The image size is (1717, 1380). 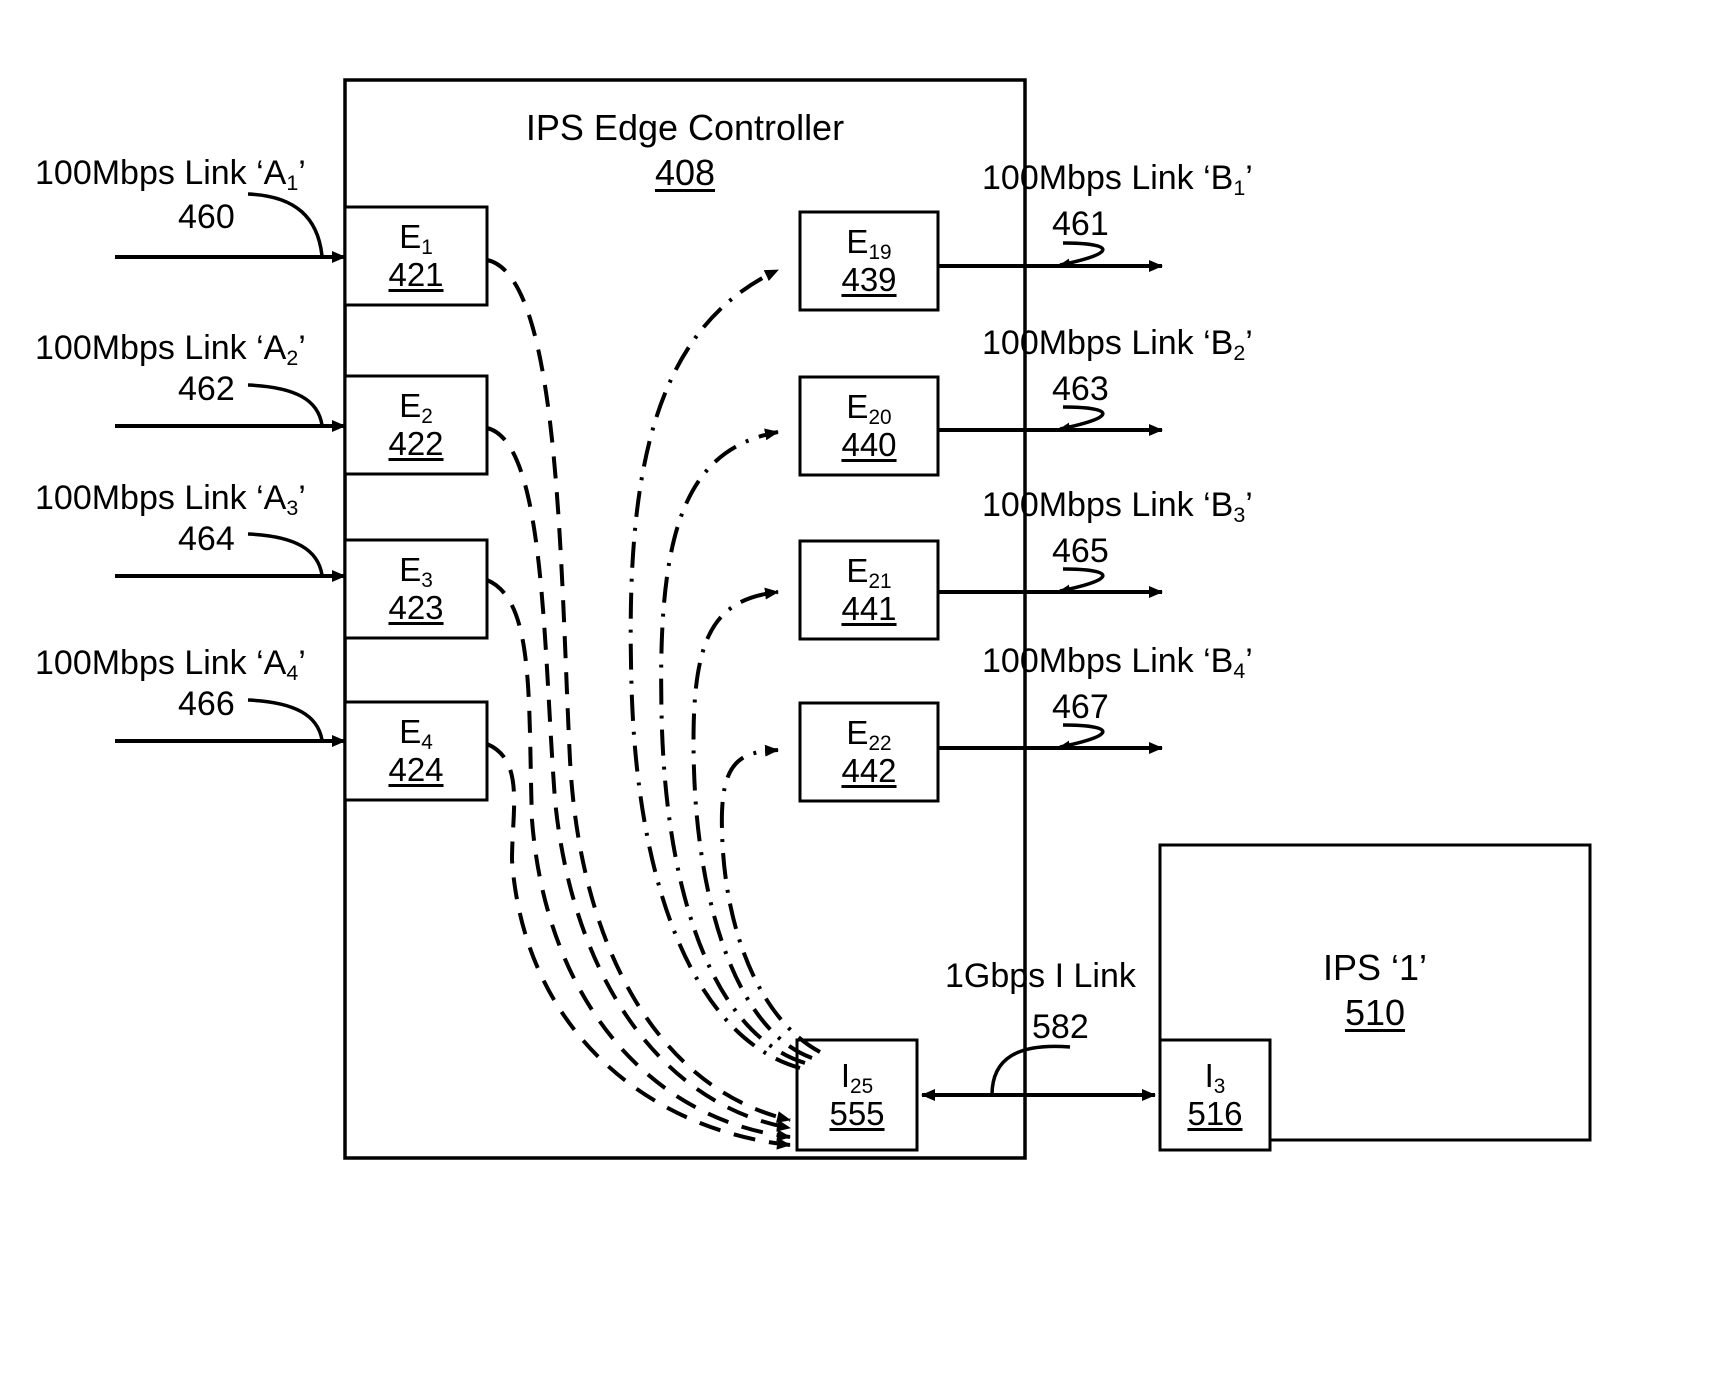 What do you see at coordinates (1375, 990) in the screenshot?
I see `ips-1-title-block: IPS ‘1’ 510` at bounding box center [1375, 990].